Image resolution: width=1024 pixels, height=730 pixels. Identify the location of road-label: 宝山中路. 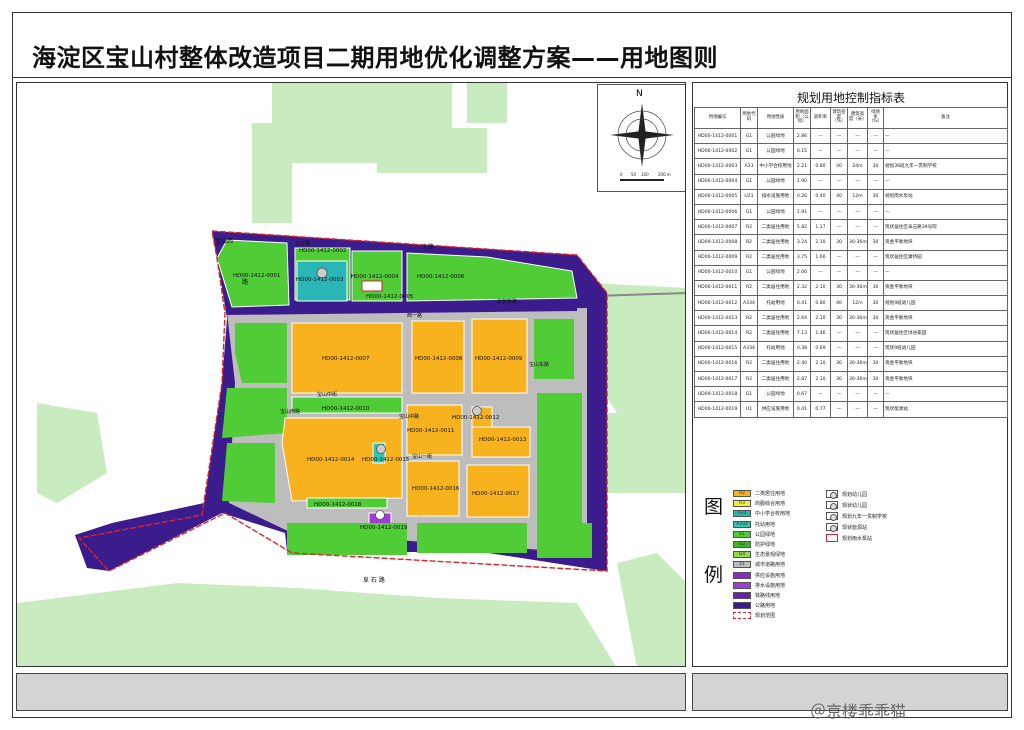
(409, 416).